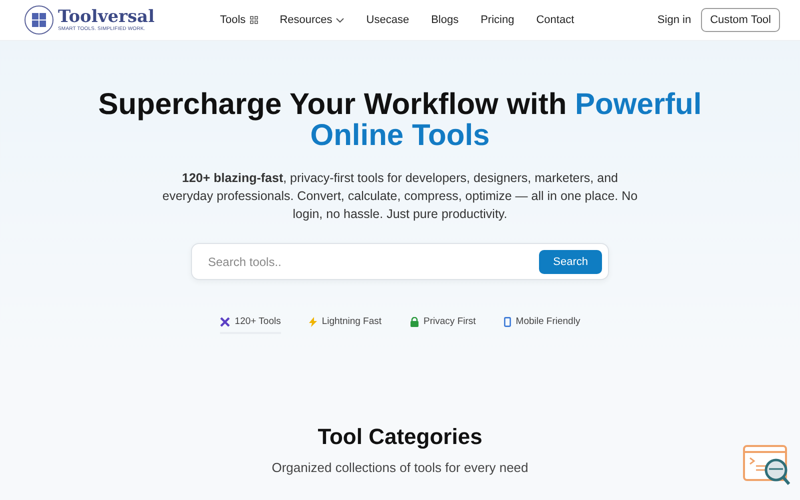 The image size is (800, 500). What do you see at coordinates (340, 20) in the screenshot?
I see `chevron-down-icon` at bounding box center [340, 20].